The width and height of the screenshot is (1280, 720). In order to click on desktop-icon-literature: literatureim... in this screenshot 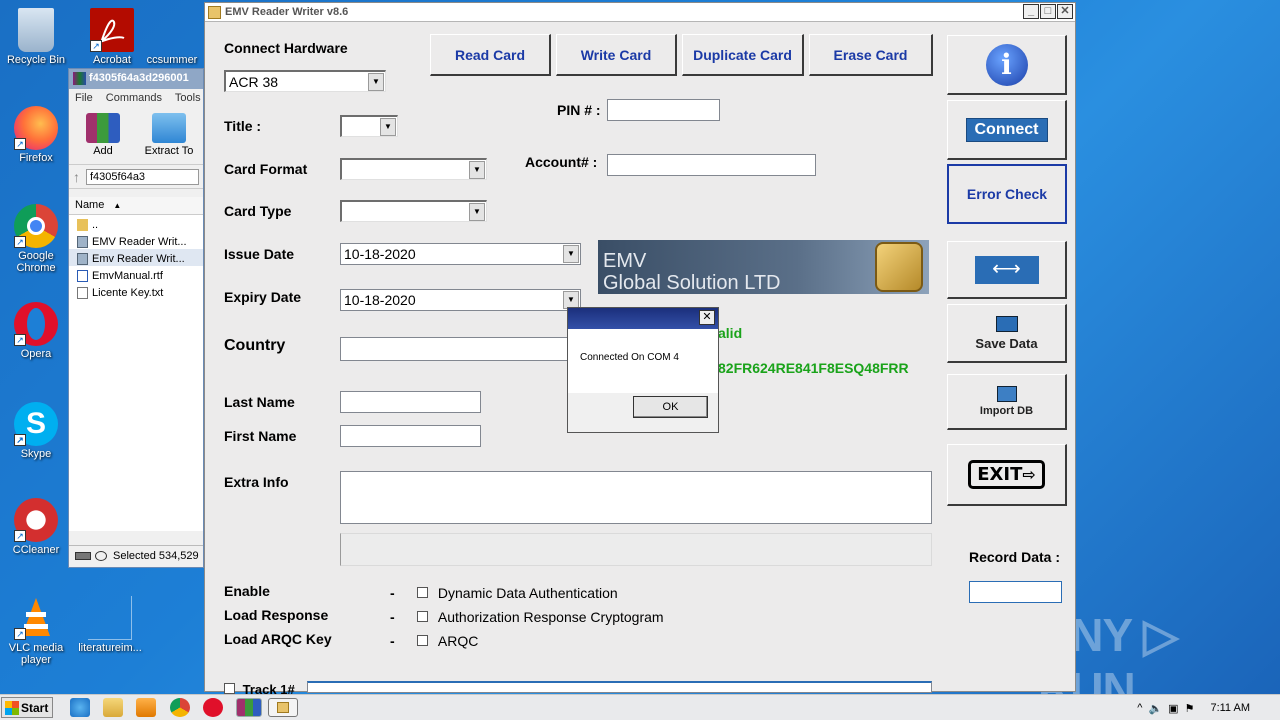, I will do `click(110, 625)`.